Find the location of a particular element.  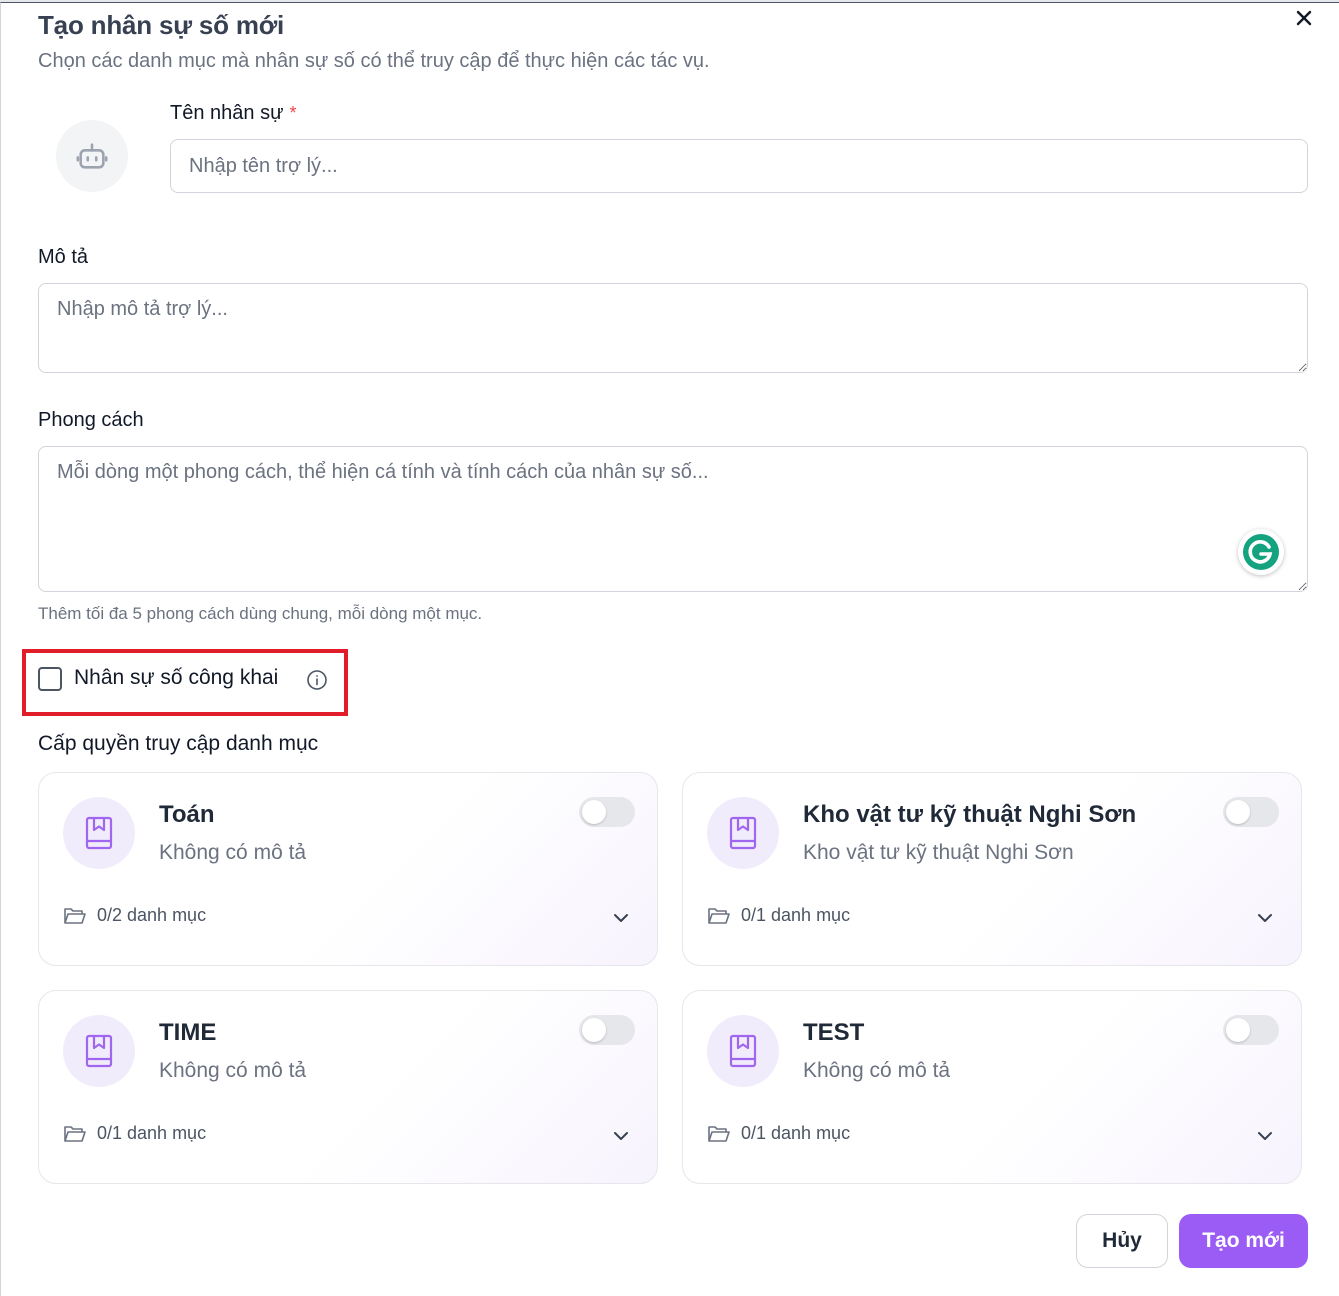

close-icon is located at coordinates (1304, 18).